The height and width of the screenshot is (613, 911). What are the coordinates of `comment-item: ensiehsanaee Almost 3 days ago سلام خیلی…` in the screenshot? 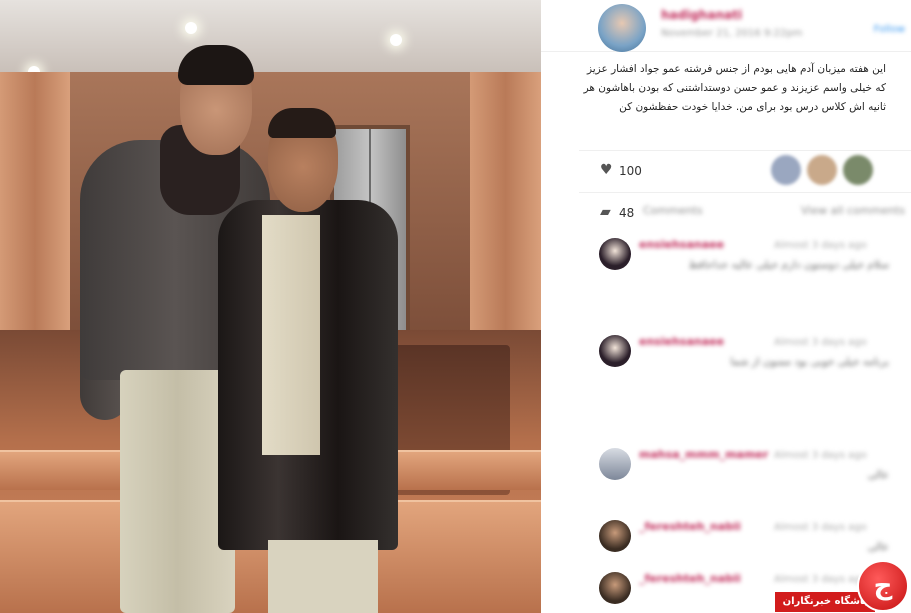 It's located at (755, 283).